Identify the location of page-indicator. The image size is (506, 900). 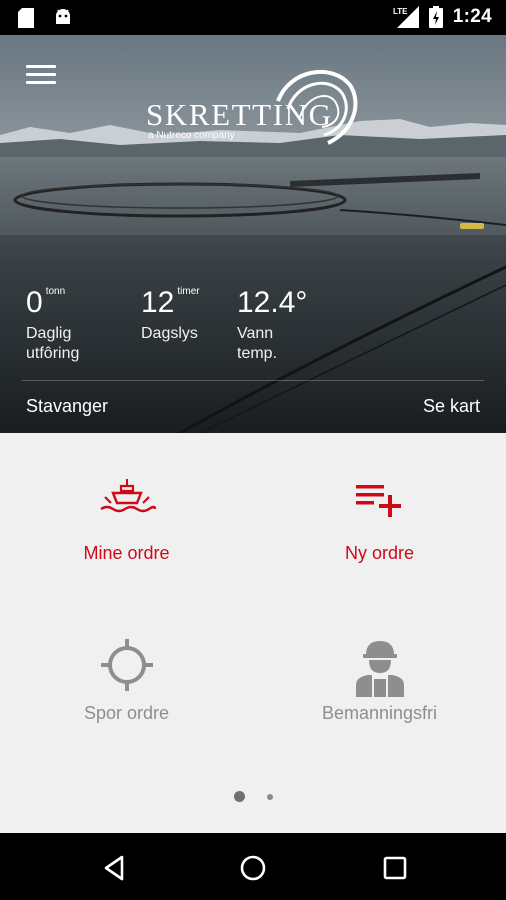
(253, 796).